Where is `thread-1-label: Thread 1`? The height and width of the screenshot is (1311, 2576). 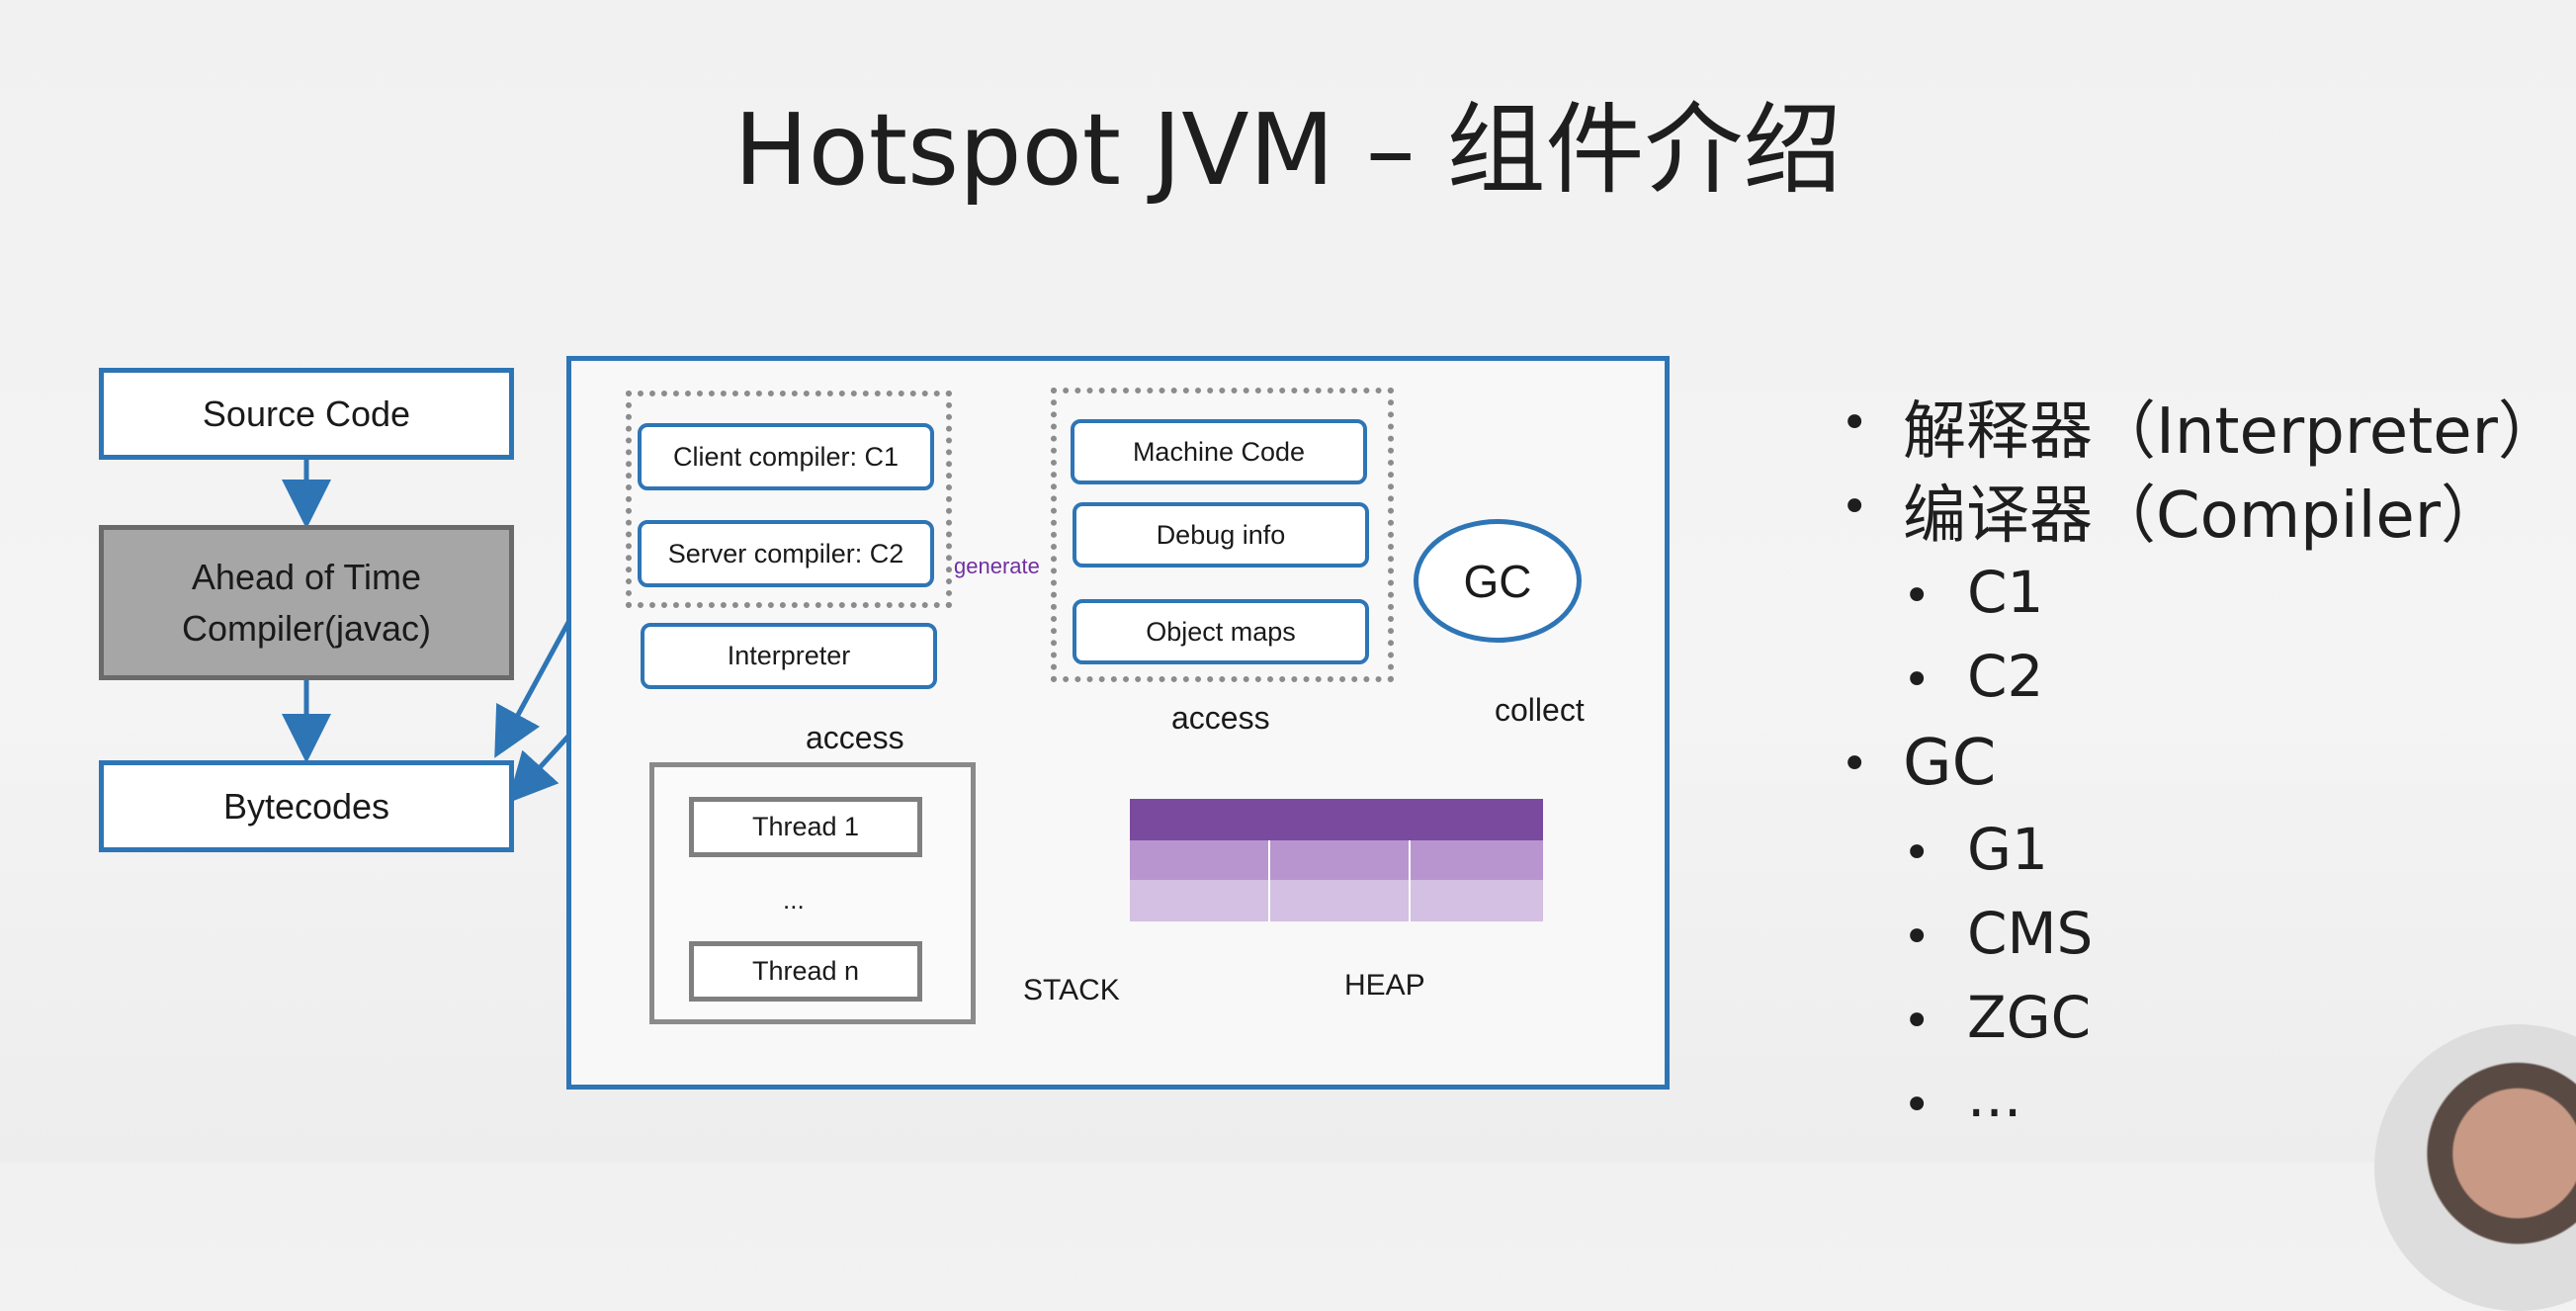
thread-1-label: Thread 1 is located at coordinates (805, 827).